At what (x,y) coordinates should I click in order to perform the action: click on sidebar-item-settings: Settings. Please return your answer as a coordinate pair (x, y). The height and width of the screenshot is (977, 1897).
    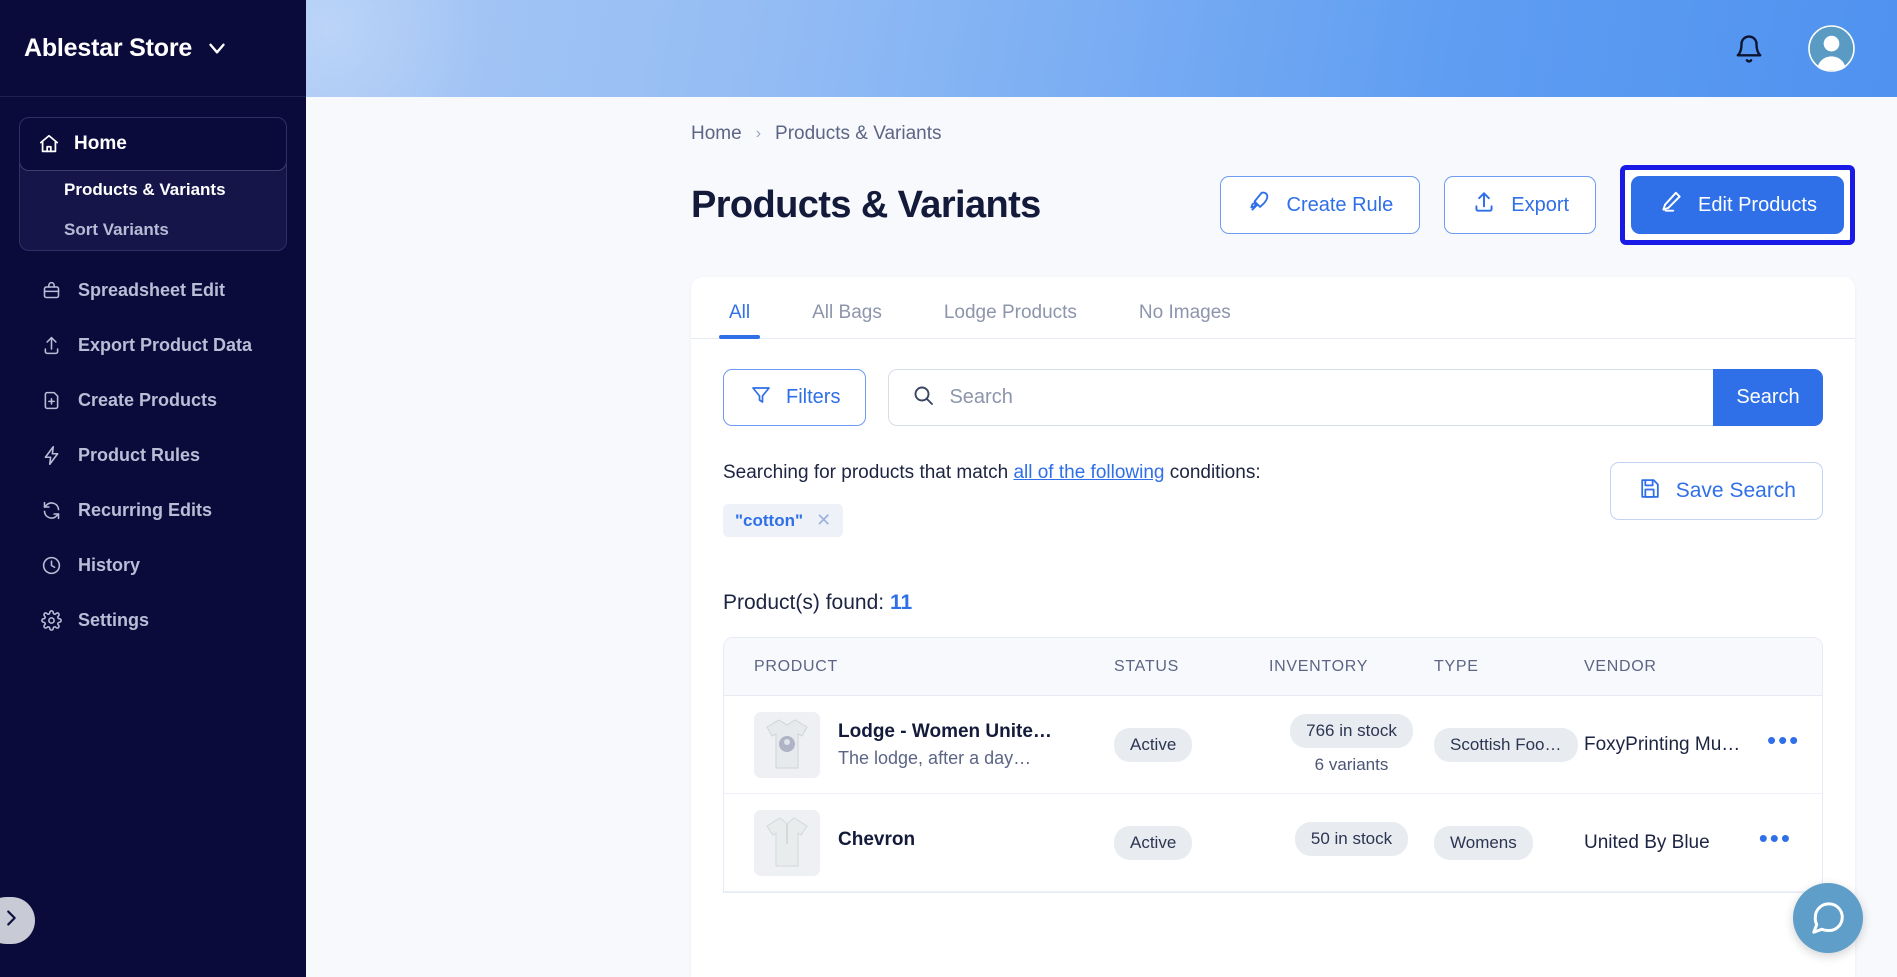
    Looking at the image, I should click on (153, 620).